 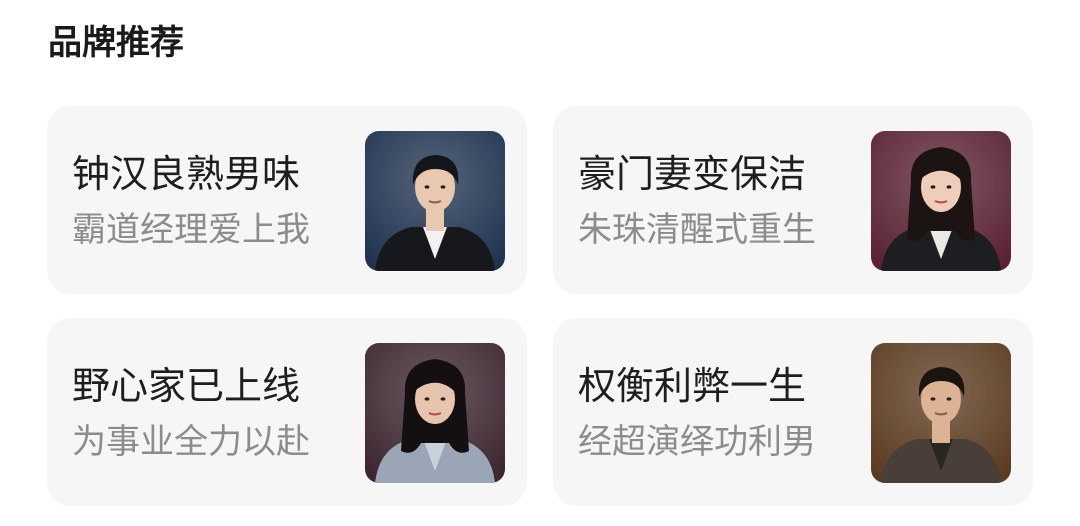 What do you see at coordinates (116, 43) in the screenshot?
I see `section-title: 品牌推荐` at bounding box center [116, 43].